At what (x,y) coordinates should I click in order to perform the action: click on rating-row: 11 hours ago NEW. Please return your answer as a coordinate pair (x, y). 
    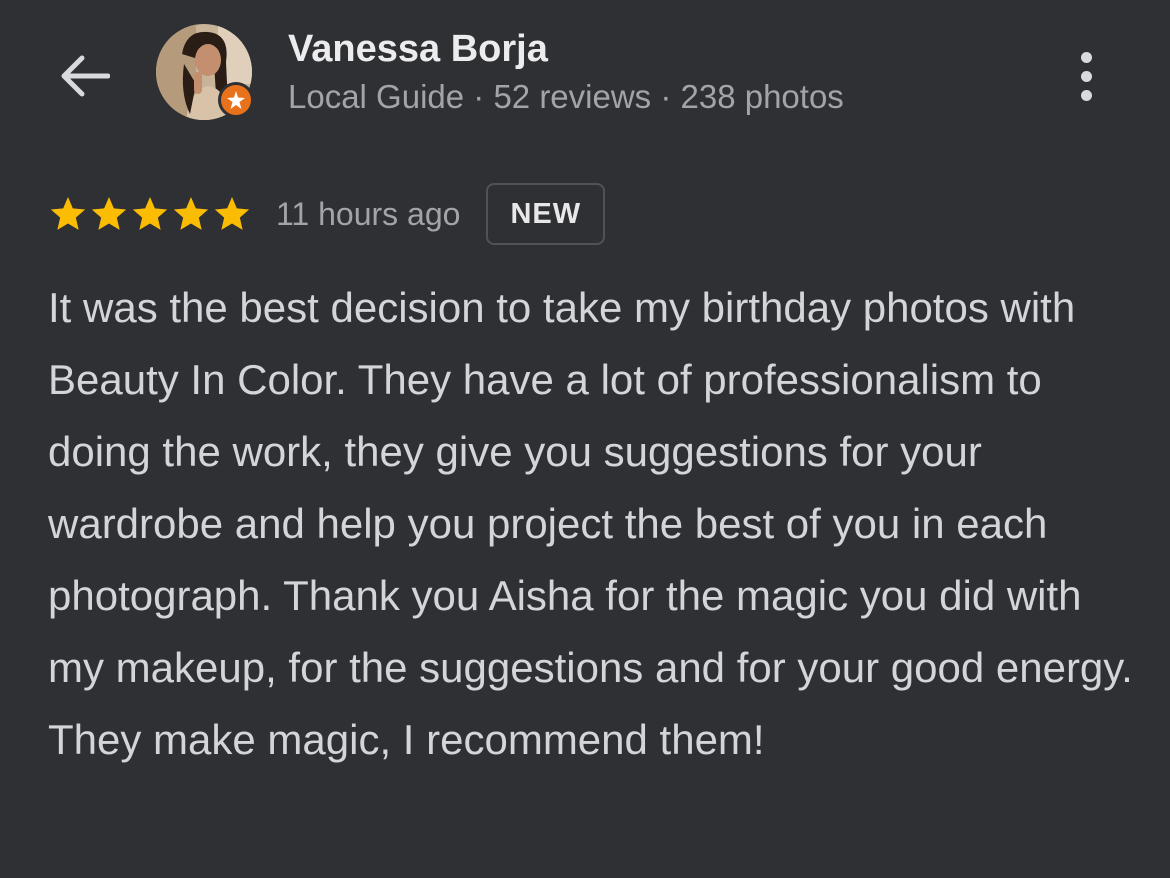
    Looking at the image, I should click on (327, 214).